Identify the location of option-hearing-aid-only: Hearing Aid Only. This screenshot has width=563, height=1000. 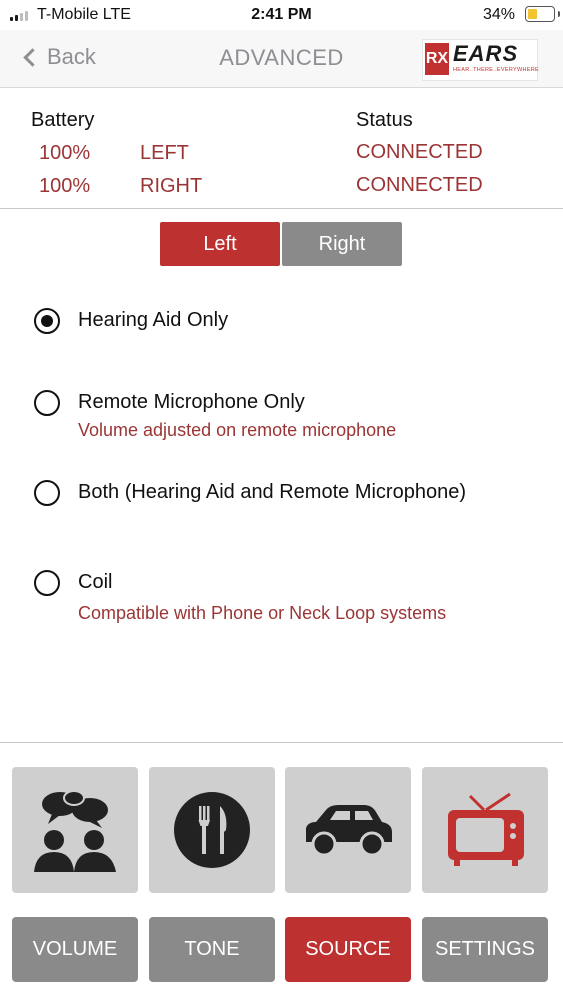
(284, 323).